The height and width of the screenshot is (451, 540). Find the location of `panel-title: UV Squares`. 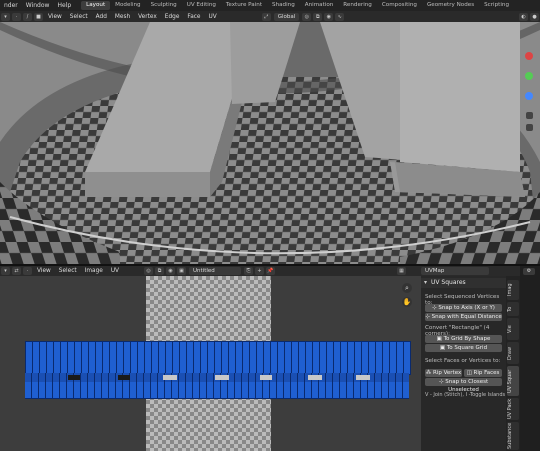

panel-title: UV Squares is located at coordinates (448, 282).